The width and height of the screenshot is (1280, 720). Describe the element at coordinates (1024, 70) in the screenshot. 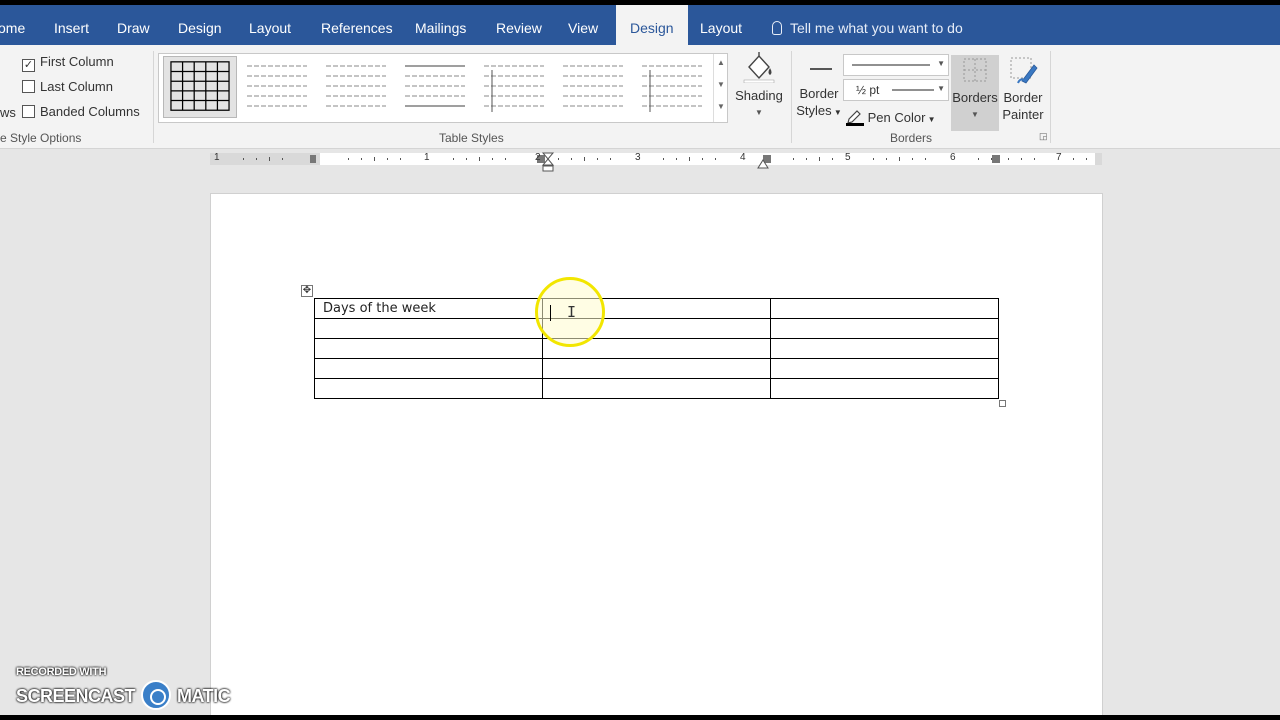

I see `border-painter-icon` at that location.